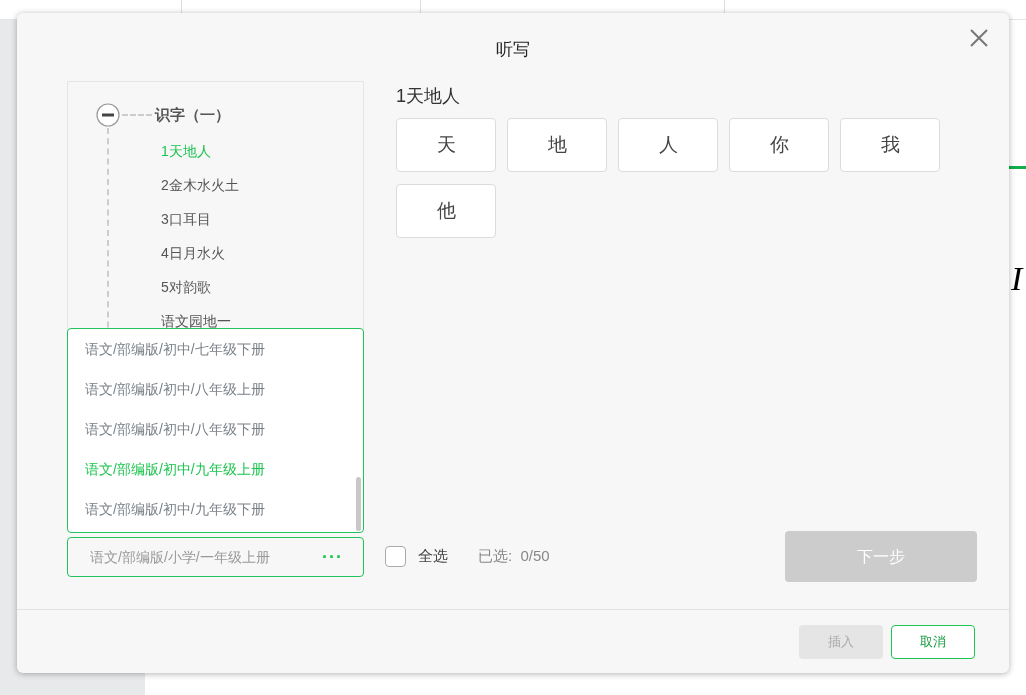 Image resolution: width=1026 pixels, height=695 pixels. I want to click on select-value: 语文/部编版/小学/一年级上册, so click(180, 557).